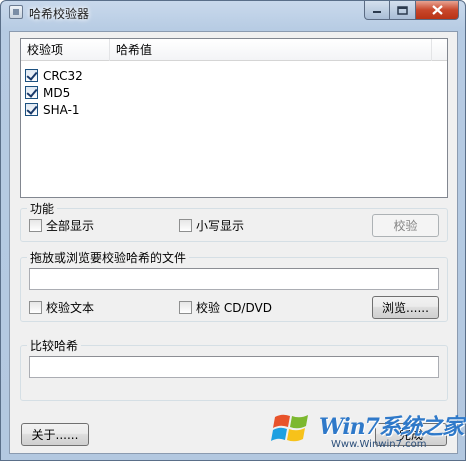  I want to click on verify-cd-checkbox: 校验 CD/DVD, so click(225, 307).